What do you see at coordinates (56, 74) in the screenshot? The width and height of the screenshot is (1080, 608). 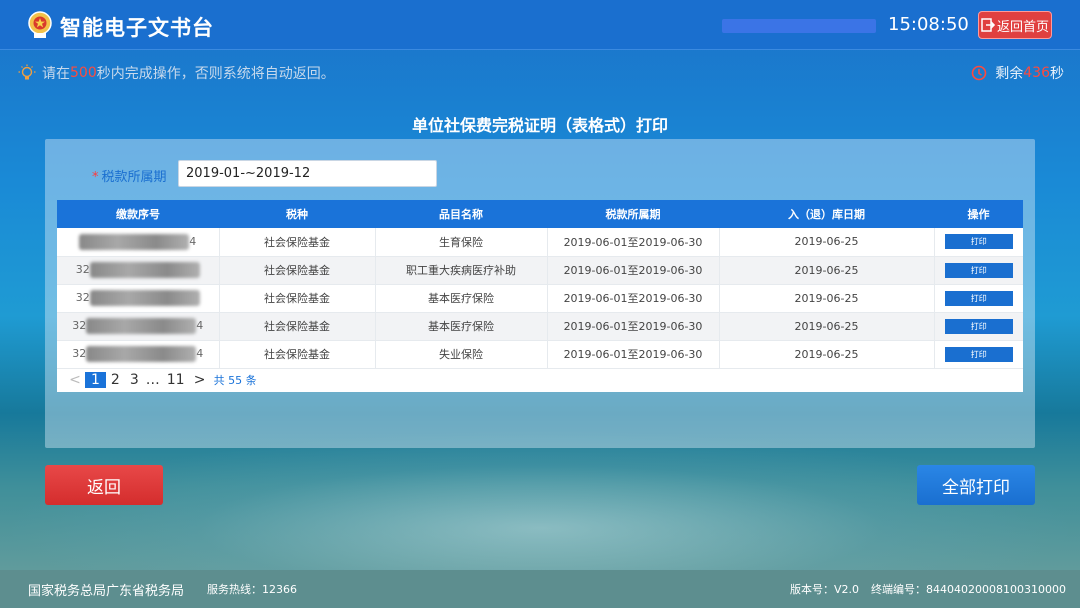 I see `notice-text-pre: 请在` at bounding box center [56, 74].